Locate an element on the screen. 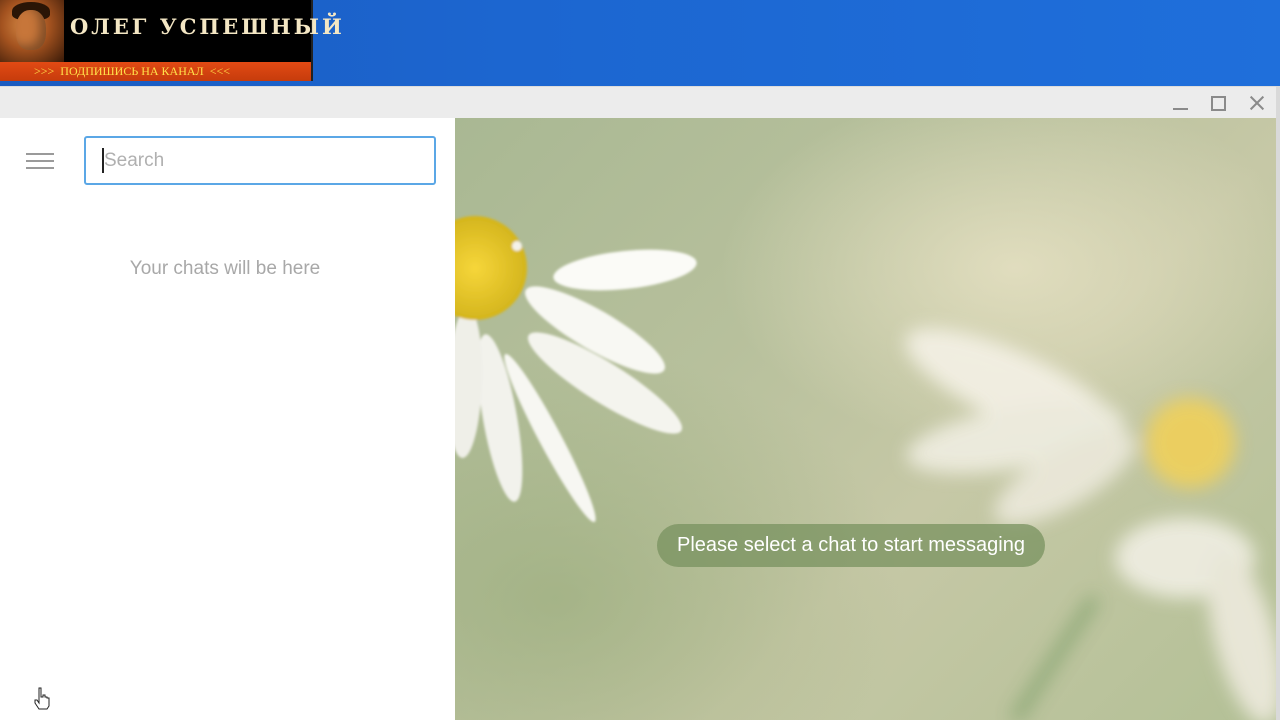 Image resolution: width=1280 pixels, height=720 pixels. close-button is located at coordinates (1257, 103).